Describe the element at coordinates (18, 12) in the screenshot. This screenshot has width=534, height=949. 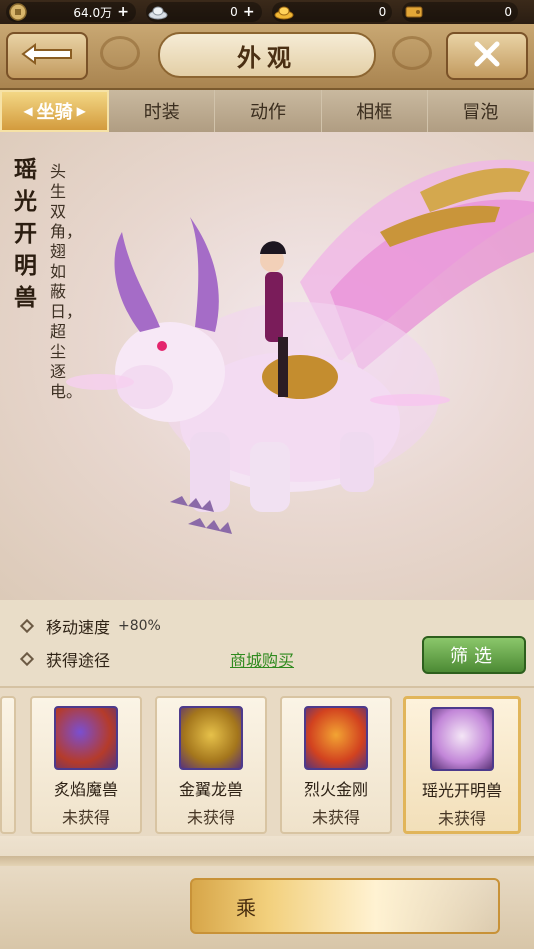
I see `coin-icon` at that location.